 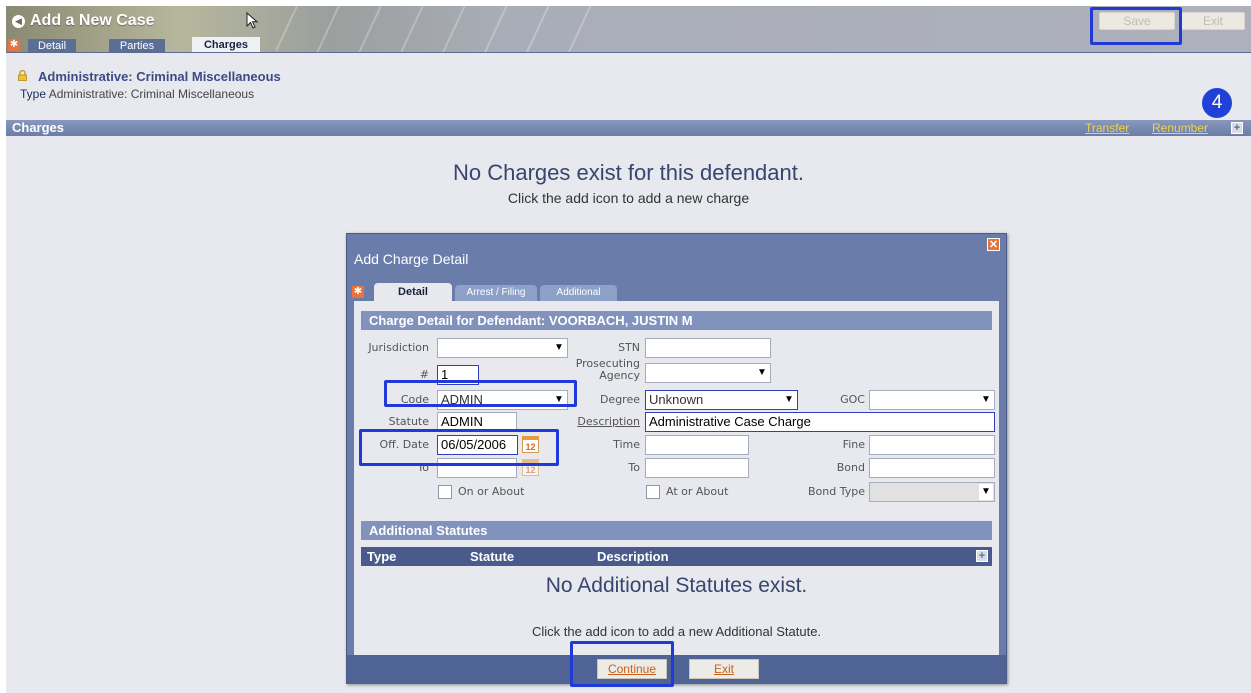 I want to click on code-highlight-box, so click(x=480, y=393).